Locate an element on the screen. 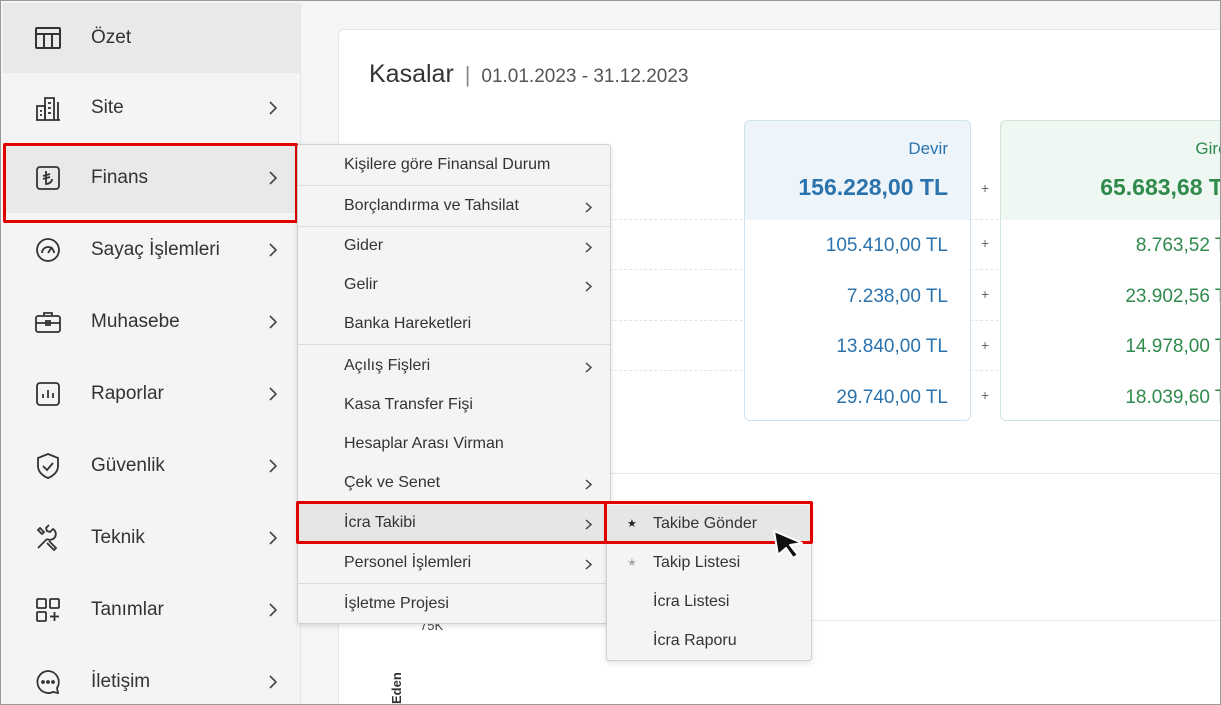  menu-item-kasa-transfer: Kasa Transfer Fişi is located at coordinates (454, 405).